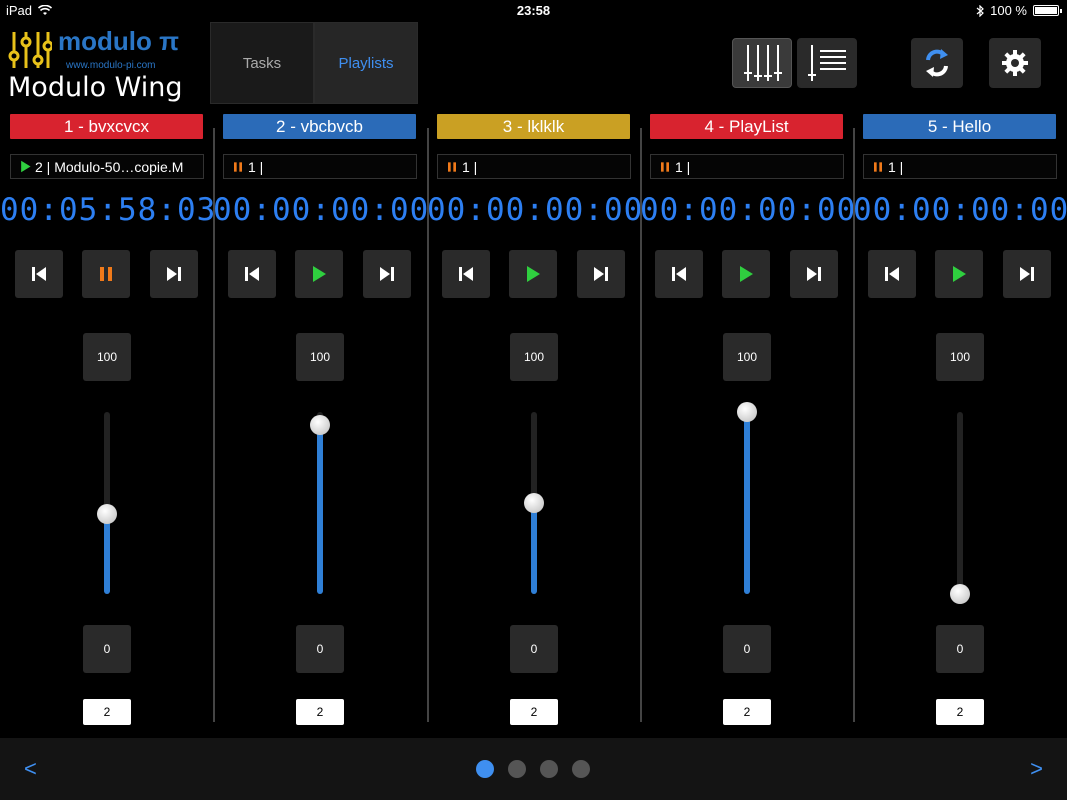 Image resolution: width=1067 pixels, height=800 pixels. Describe the element at coordinates (746, 126) in the screenshot. I see `channel-title: 4 - PlayList` at that location.